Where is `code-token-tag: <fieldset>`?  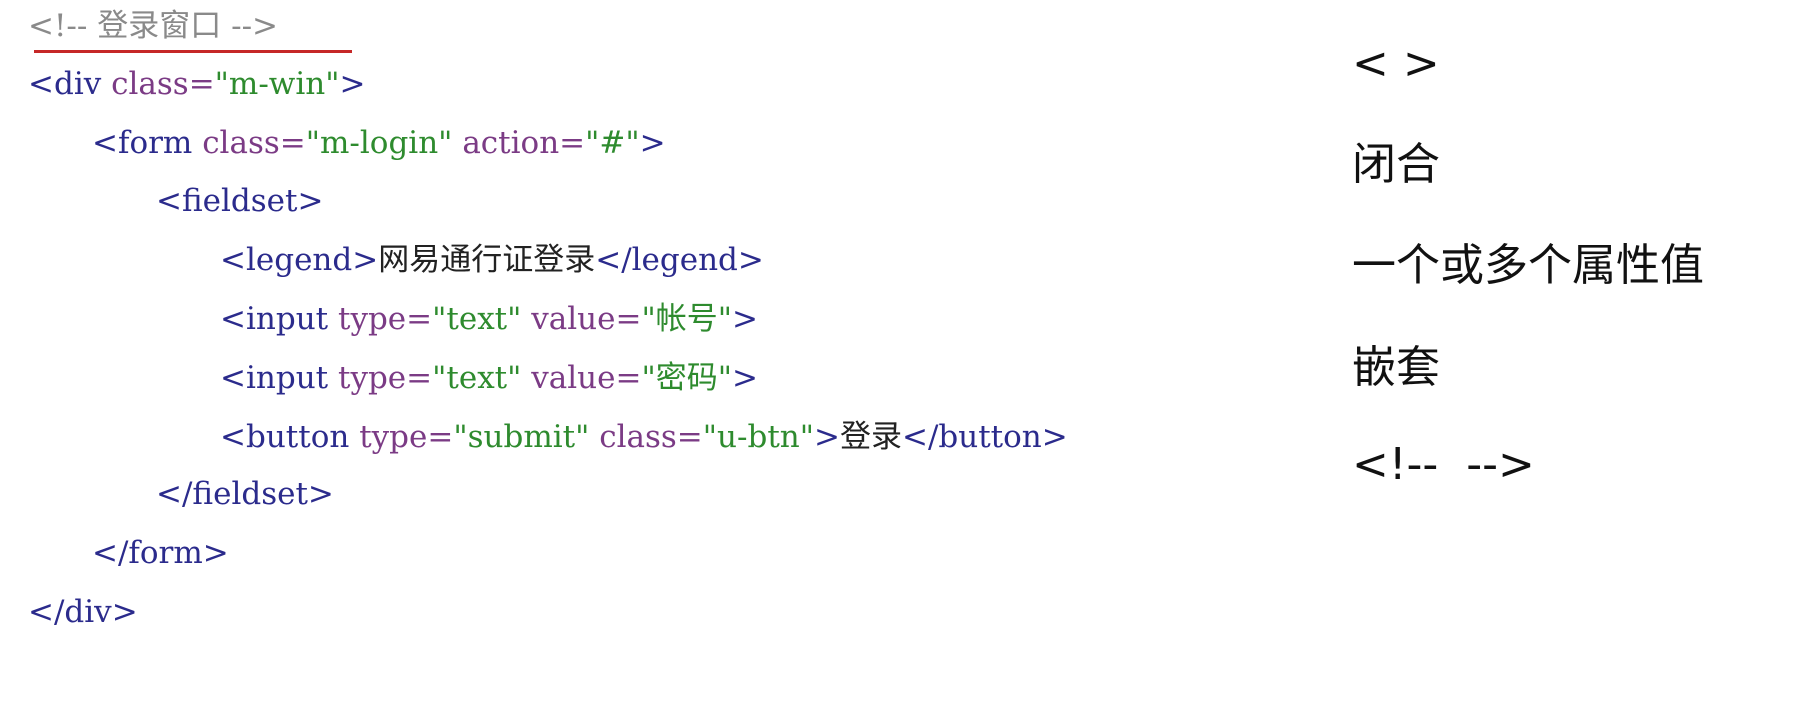
code-token-tag: <fieldset> is located at coordinates (240, 201).